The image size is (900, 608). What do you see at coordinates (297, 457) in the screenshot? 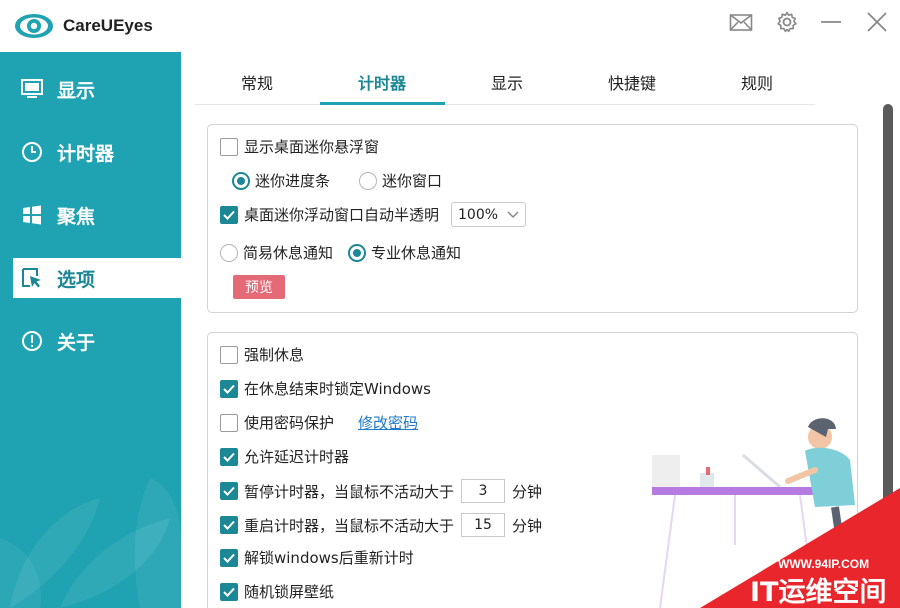
I see `option-label: 允许延迟计时器` at bounding box center [297, 457].